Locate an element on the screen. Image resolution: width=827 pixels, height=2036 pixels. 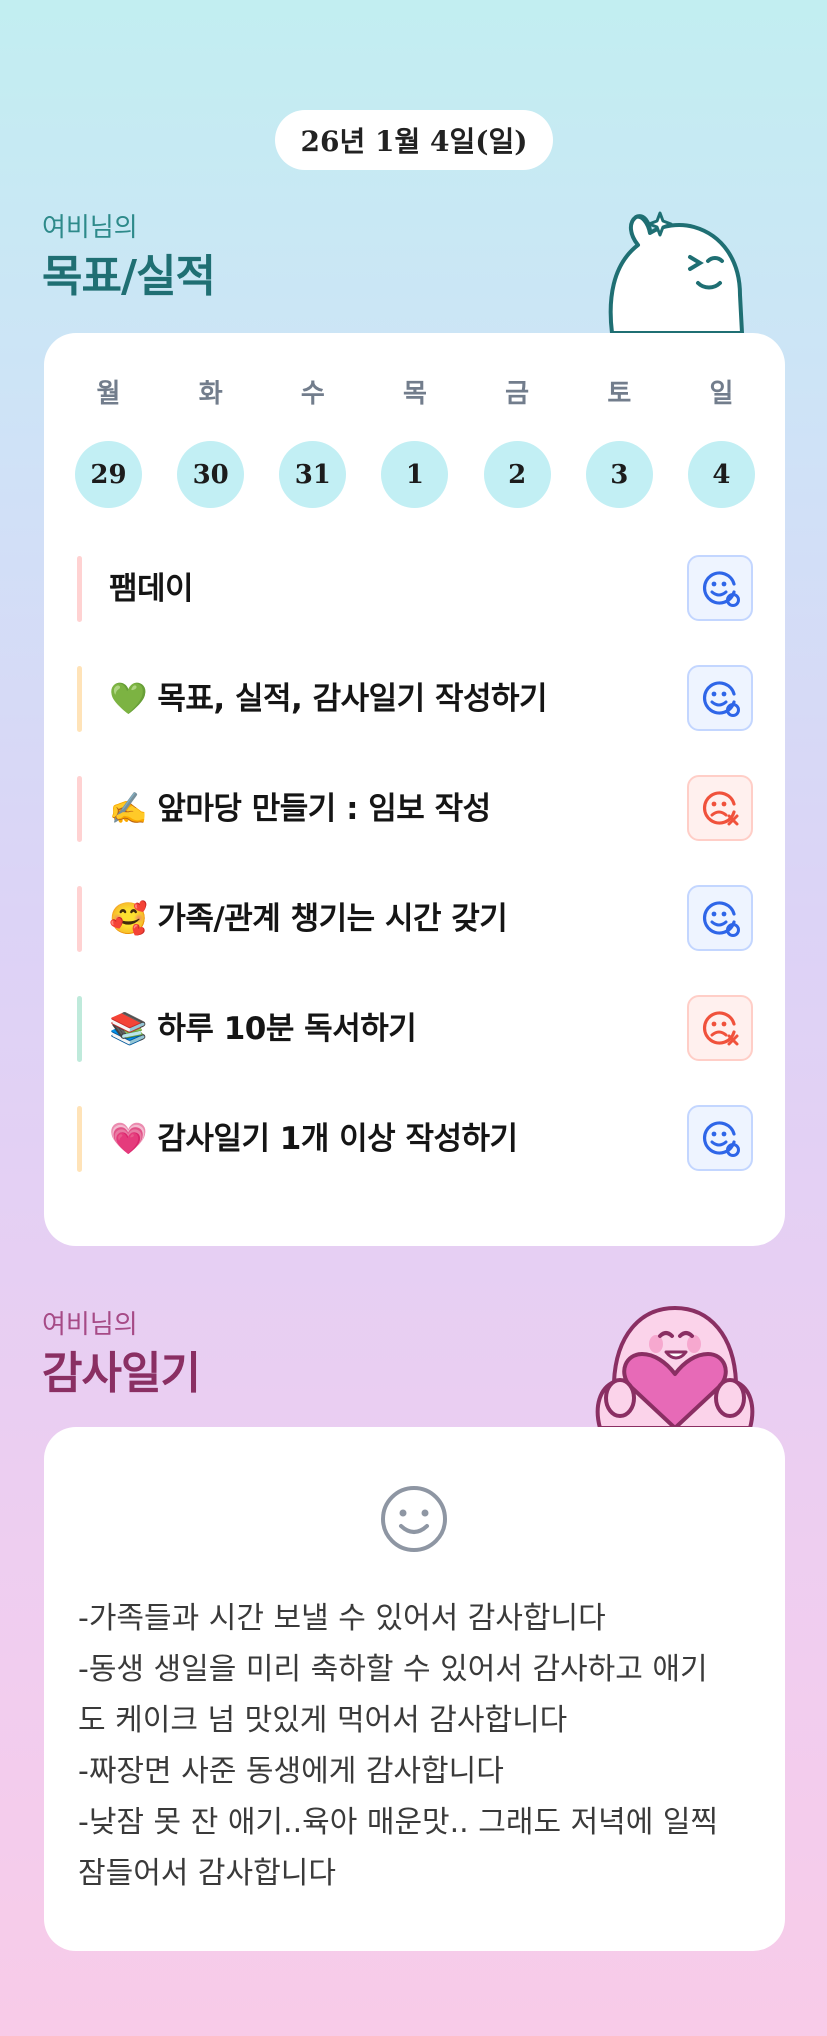
smile-face-icon is located at coordinates (414, 1519).